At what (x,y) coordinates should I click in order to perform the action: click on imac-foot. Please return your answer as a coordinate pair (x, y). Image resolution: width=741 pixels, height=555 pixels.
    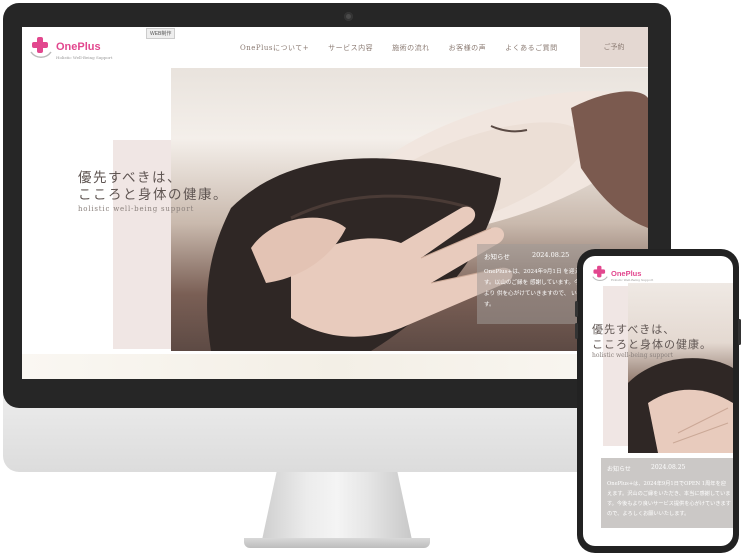
    Looking at the image, I should click on (337, 543).